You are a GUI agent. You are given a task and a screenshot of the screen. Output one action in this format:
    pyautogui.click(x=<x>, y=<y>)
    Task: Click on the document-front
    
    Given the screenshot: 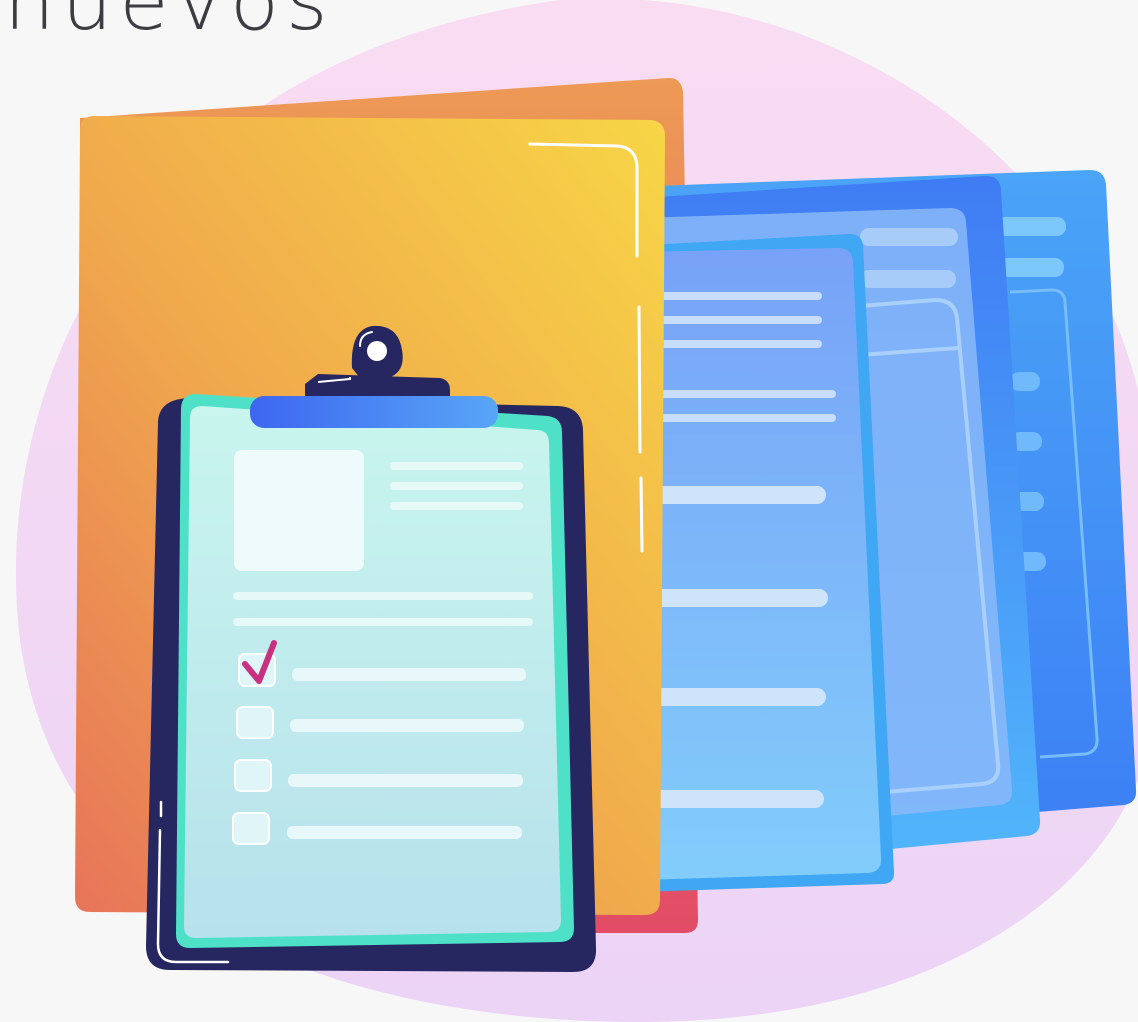 What is the action you would take?
    pyautogui.click(x=762, y=563)
    